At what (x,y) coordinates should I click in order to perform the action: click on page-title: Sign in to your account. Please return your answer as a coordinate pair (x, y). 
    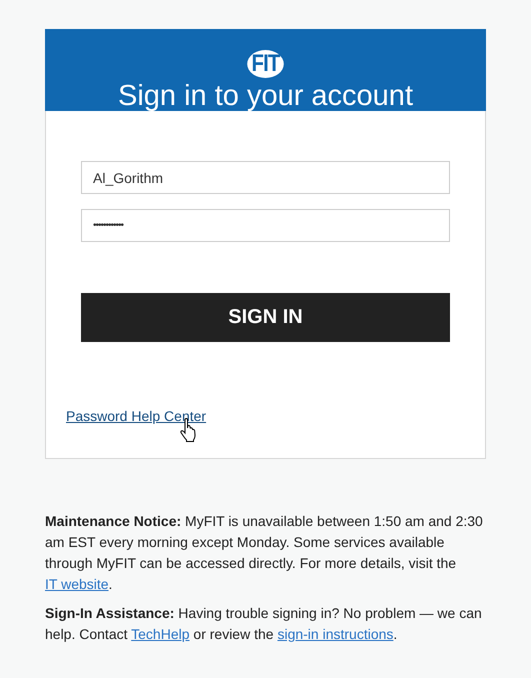
    Looking at the image, I should click on (265, 96).